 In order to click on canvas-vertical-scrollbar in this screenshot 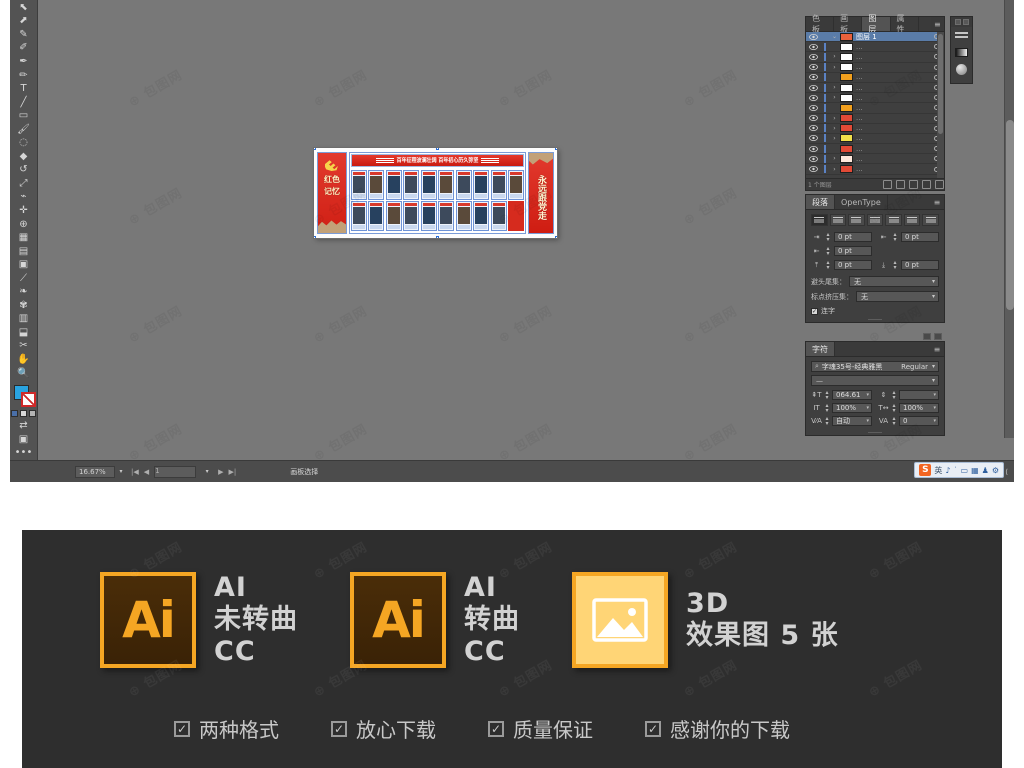, I will do `click(1009, 219)`.